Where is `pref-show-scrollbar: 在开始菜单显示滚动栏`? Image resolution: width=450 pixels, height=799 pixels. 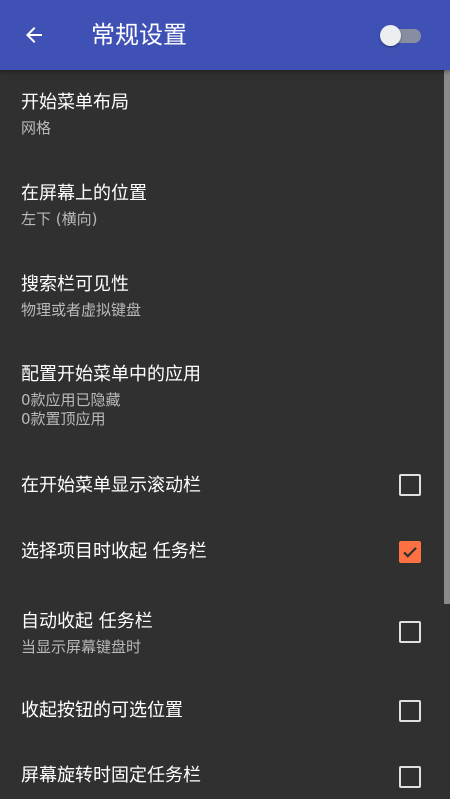
pref-show-scrollbar: 在开始菜单显示滚动栏 is located at coordinates (222, 484).